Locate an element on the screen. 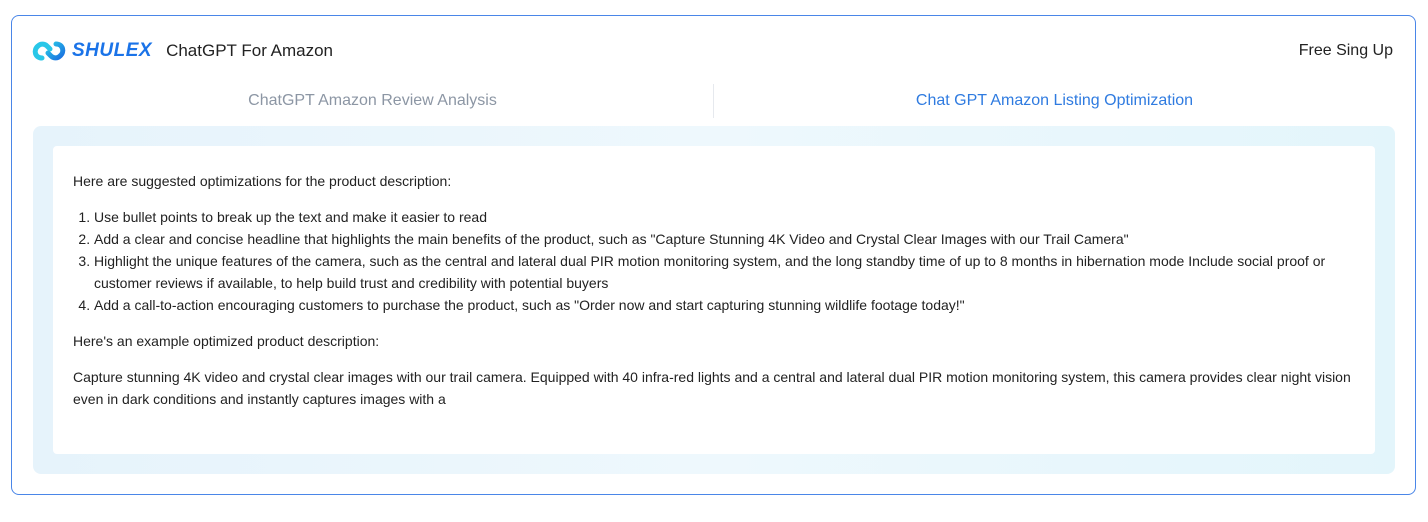 The width and height of the screenshot is (1428, 522). brand-logo: SHULEX is located at coordinates (92, 51).